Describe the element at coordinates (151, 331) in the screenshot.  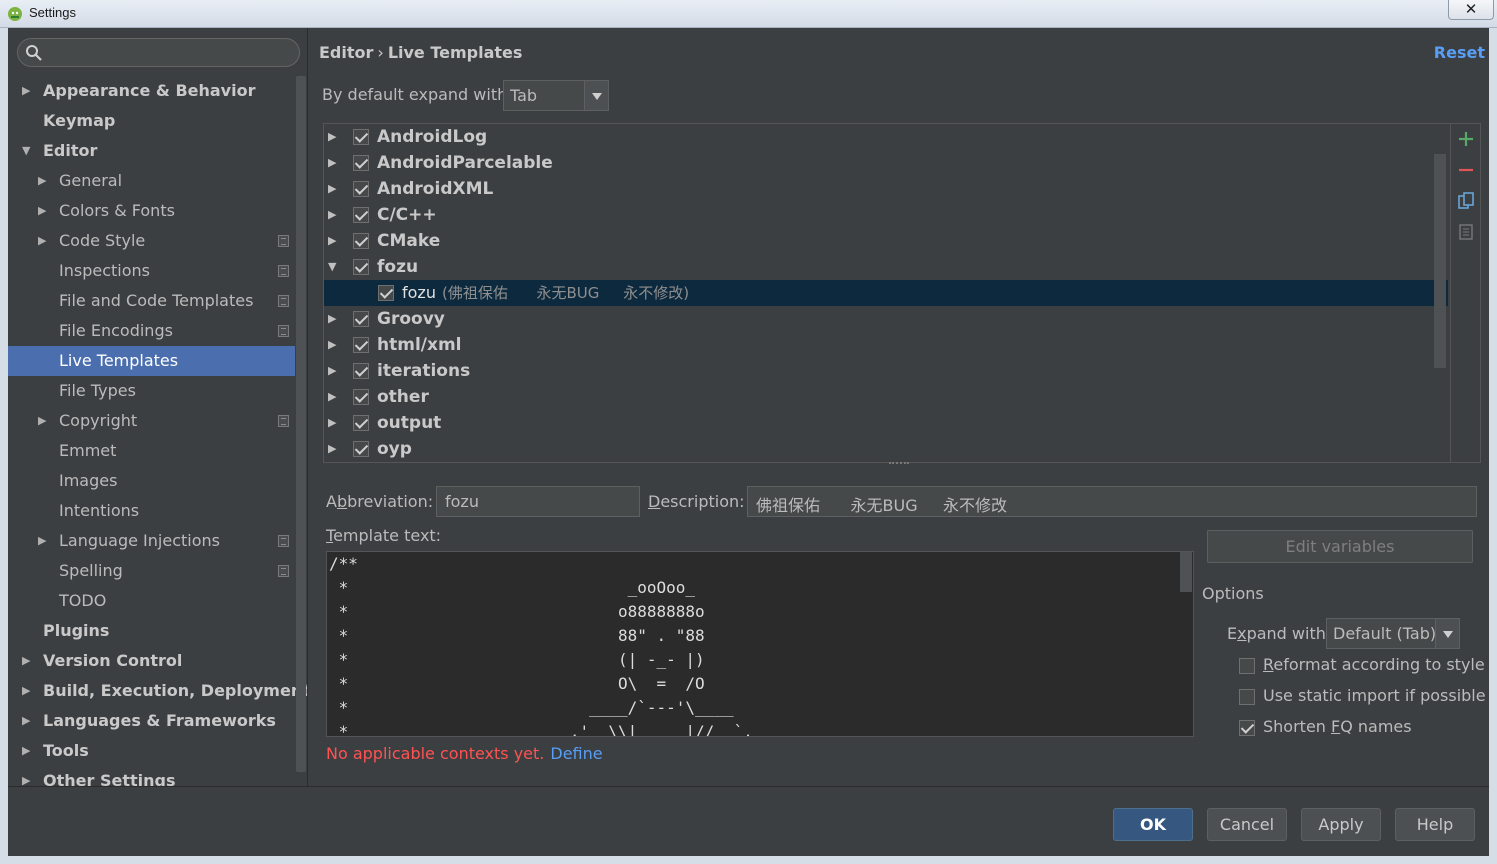
I see `sidebar-item-file-encodings: File Encodings` at that location.